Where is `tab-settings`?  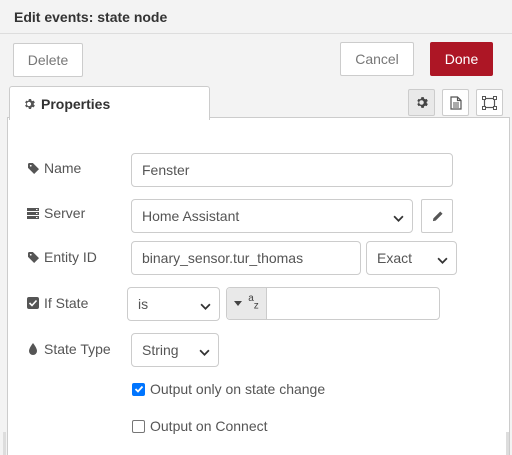
tab-settings is located at coordinates (421, 102).